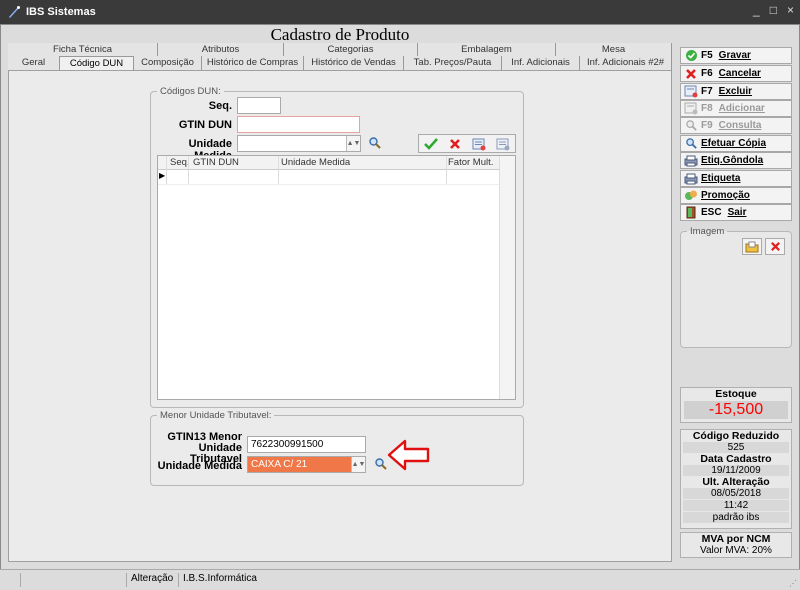 Image resolution: width=800 pixels, height=590 pixels. I want to click on sair-button: ESC Sair, so click(736, 212).